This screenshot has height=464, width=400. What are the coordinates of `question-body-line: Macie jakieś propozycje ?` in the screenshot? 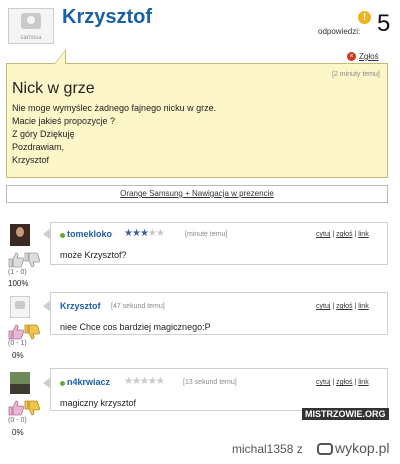 It's located at (64, 121).